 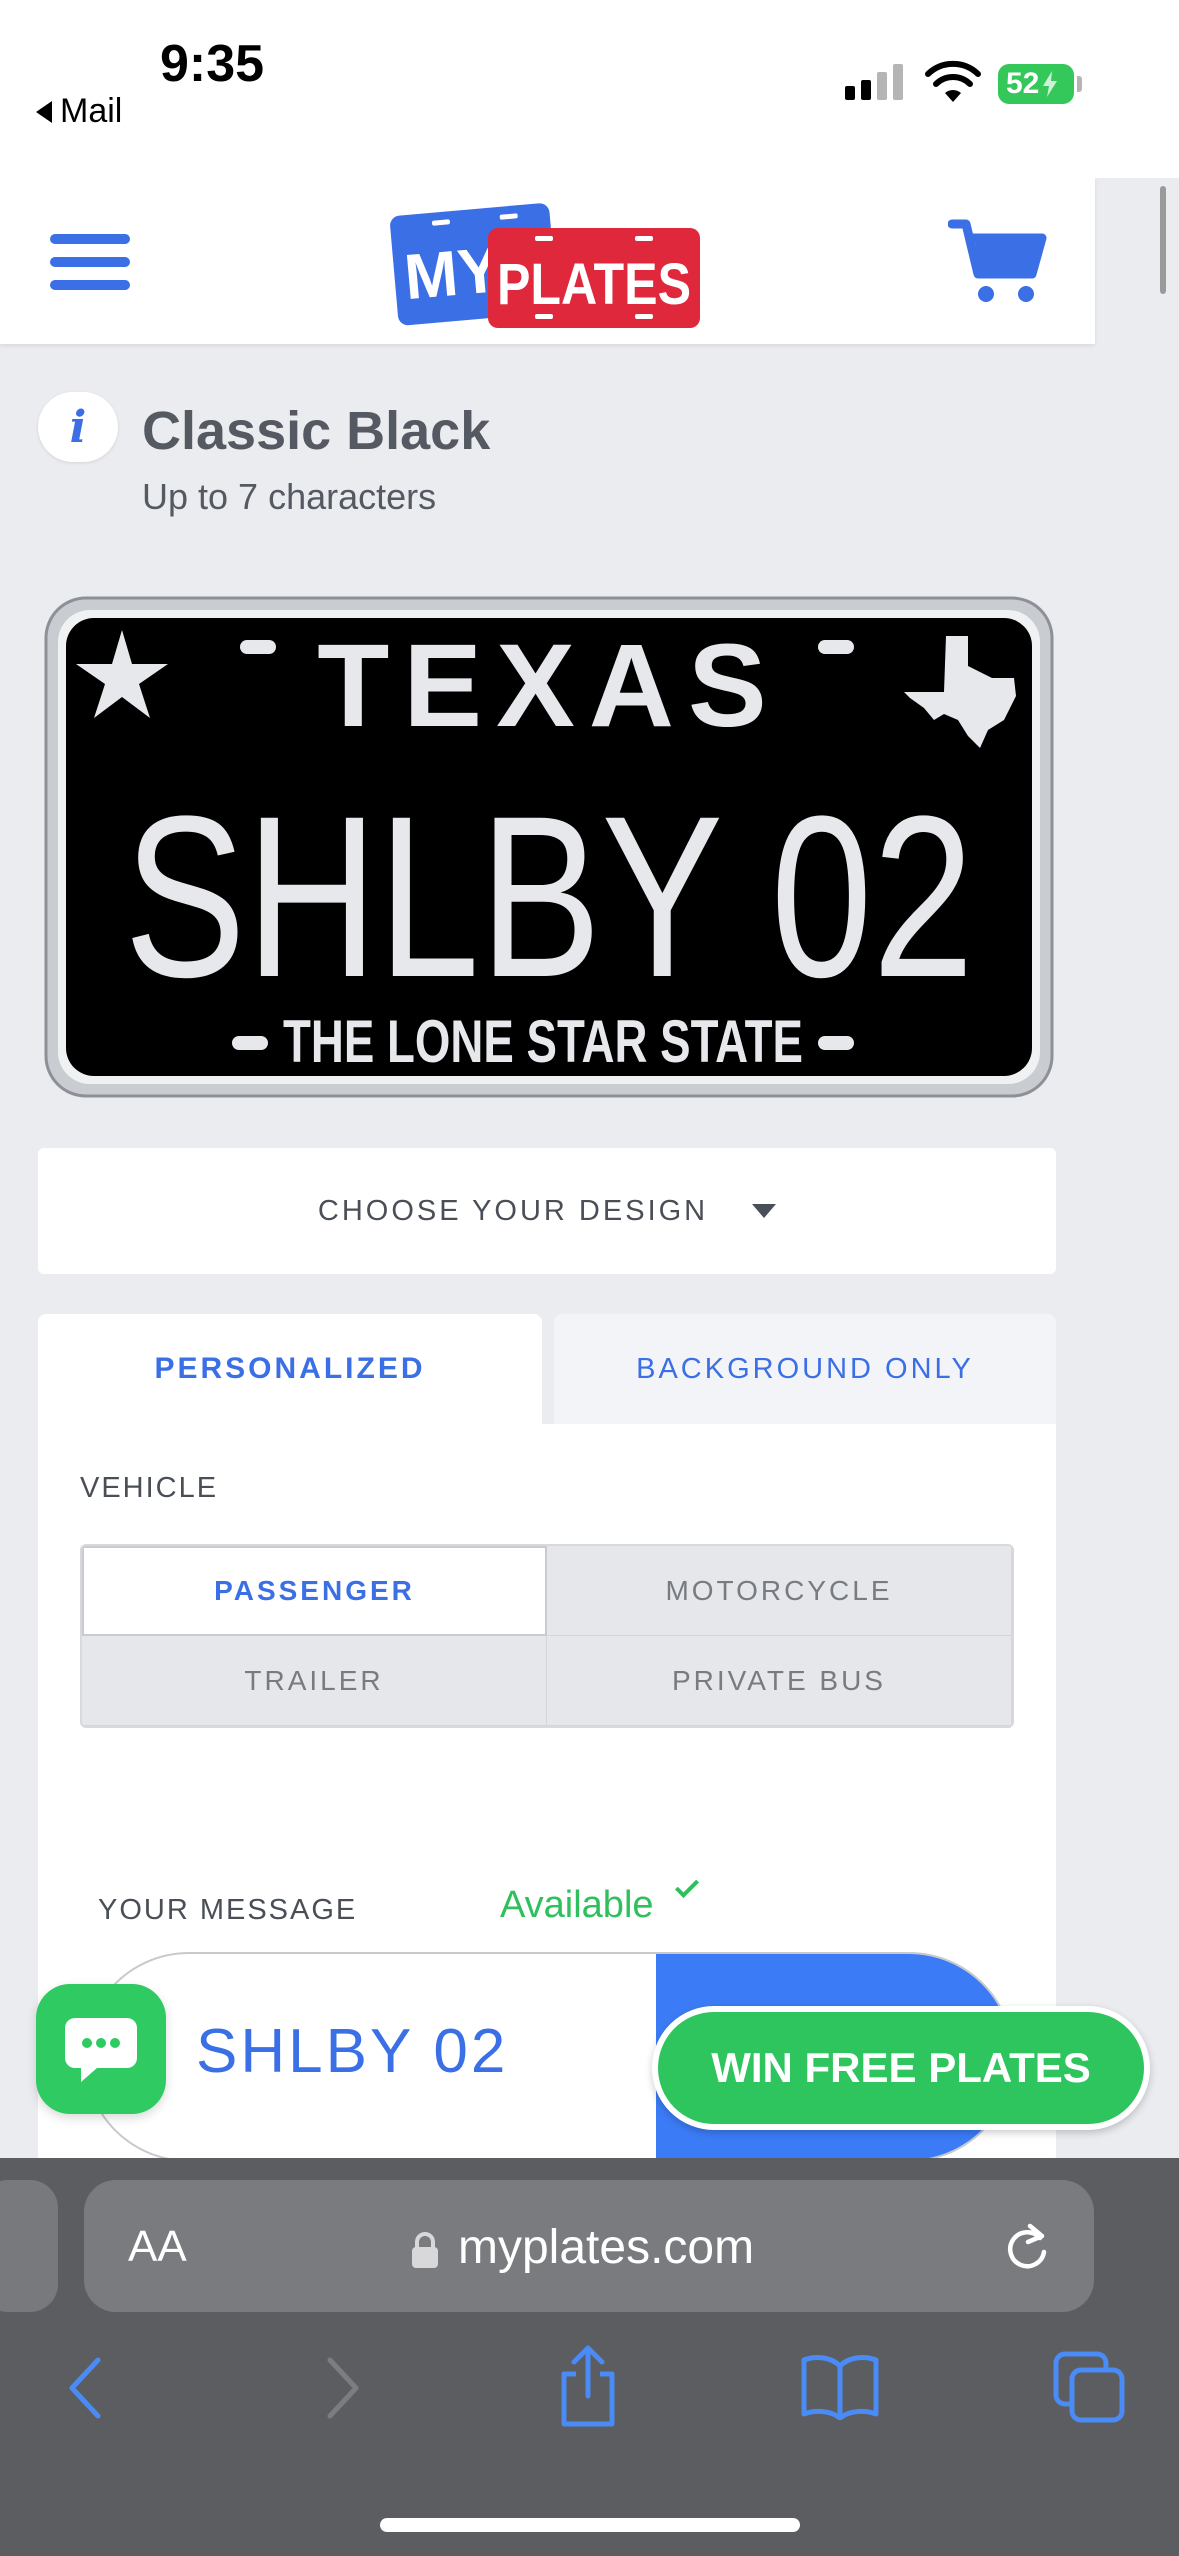 What do you see at coordinates (90, 262) in the screenshot?
I see `menu-icon` at bounding box center [90, 262].